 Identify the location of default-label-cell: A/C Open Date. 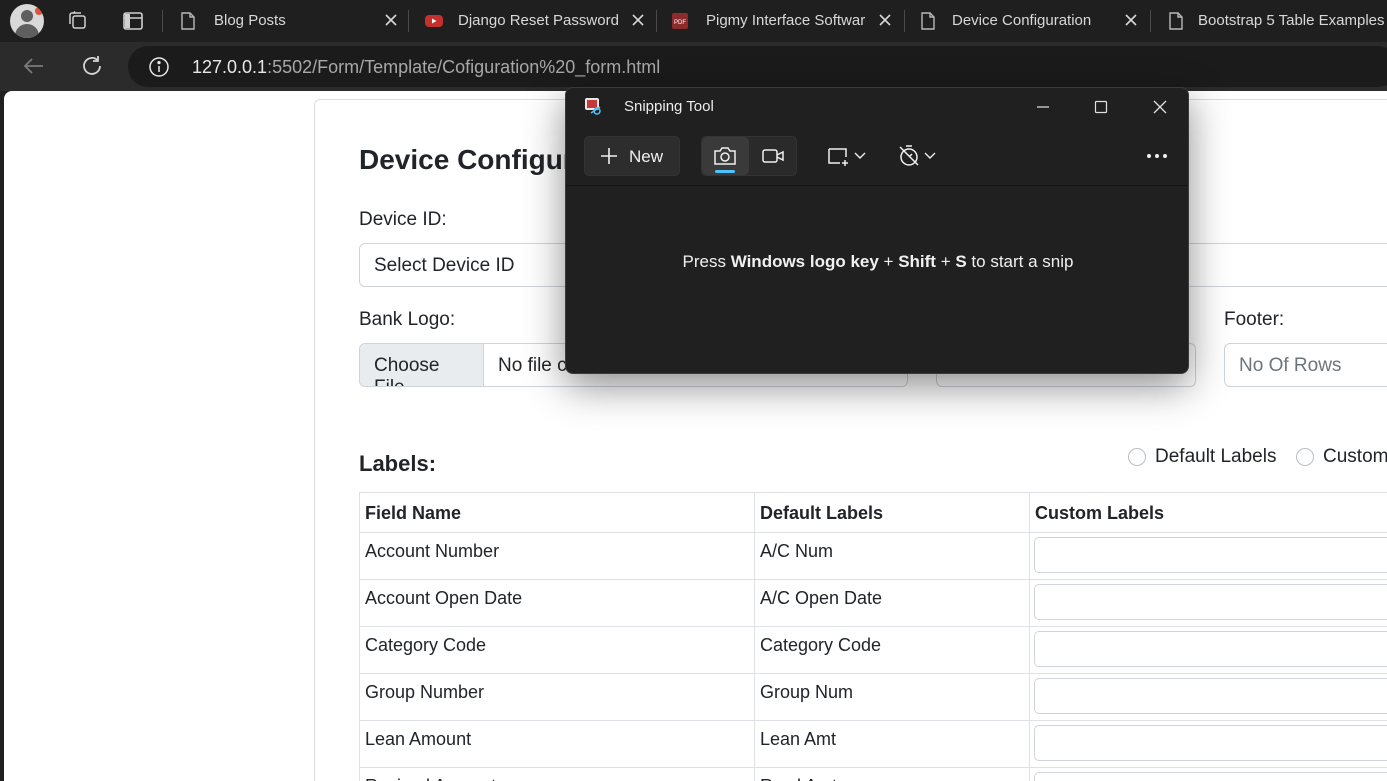
(892, 603).